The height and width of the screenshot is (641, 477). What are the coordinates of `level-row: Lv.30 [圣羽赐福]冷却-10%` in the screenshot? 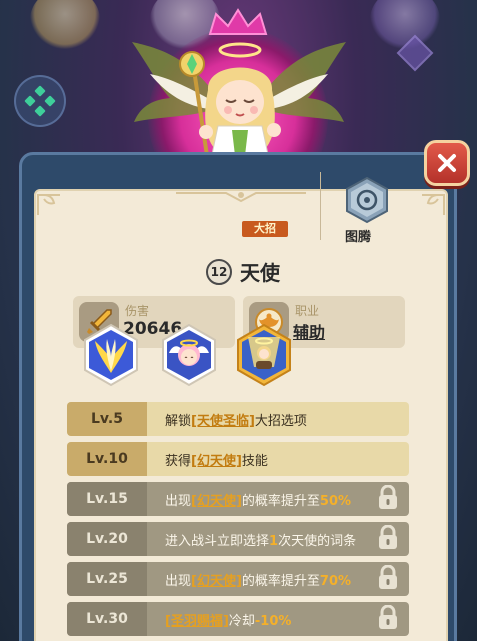 It's located at (238, 619).